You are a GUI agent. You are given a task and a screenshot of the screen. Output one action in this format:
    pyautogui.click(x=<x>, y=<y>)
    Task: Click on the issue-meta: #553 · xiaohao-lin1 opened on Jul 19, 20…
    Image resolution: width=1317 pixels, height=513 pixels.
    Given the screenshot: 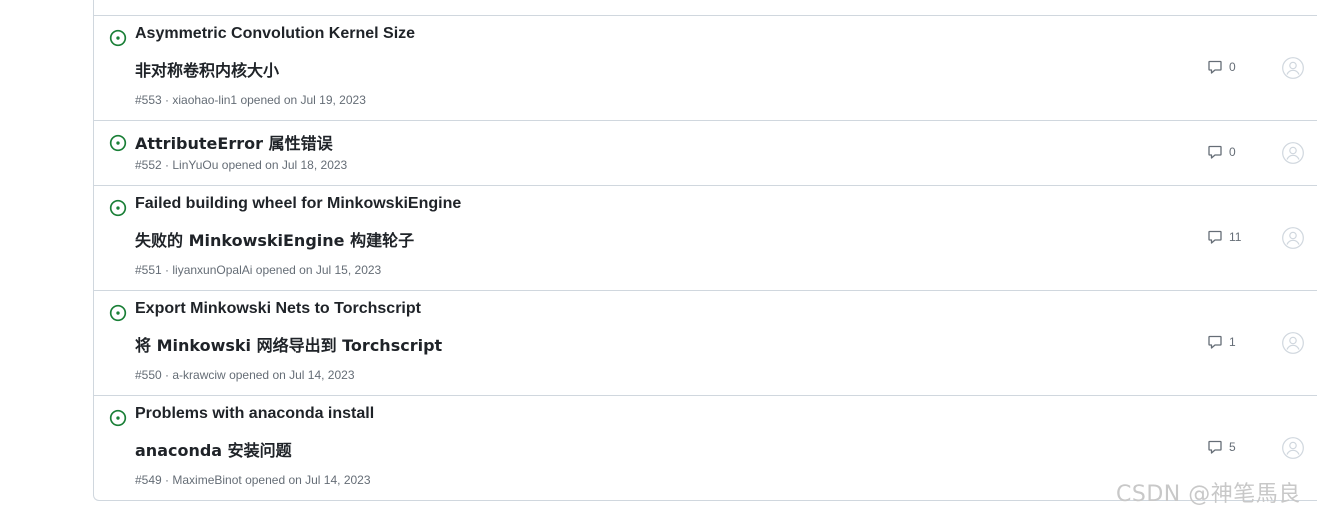 What is the action you would take?
    pyautogui.click(x=250, y=100)
    